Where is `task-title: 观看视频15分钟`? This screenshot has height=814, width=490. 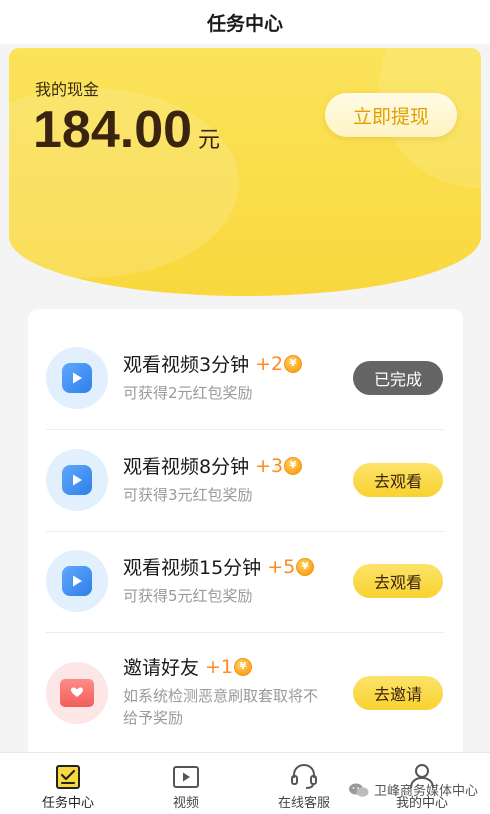
task-title: 观看视频15分钟 is located at coordinates (192, 568).